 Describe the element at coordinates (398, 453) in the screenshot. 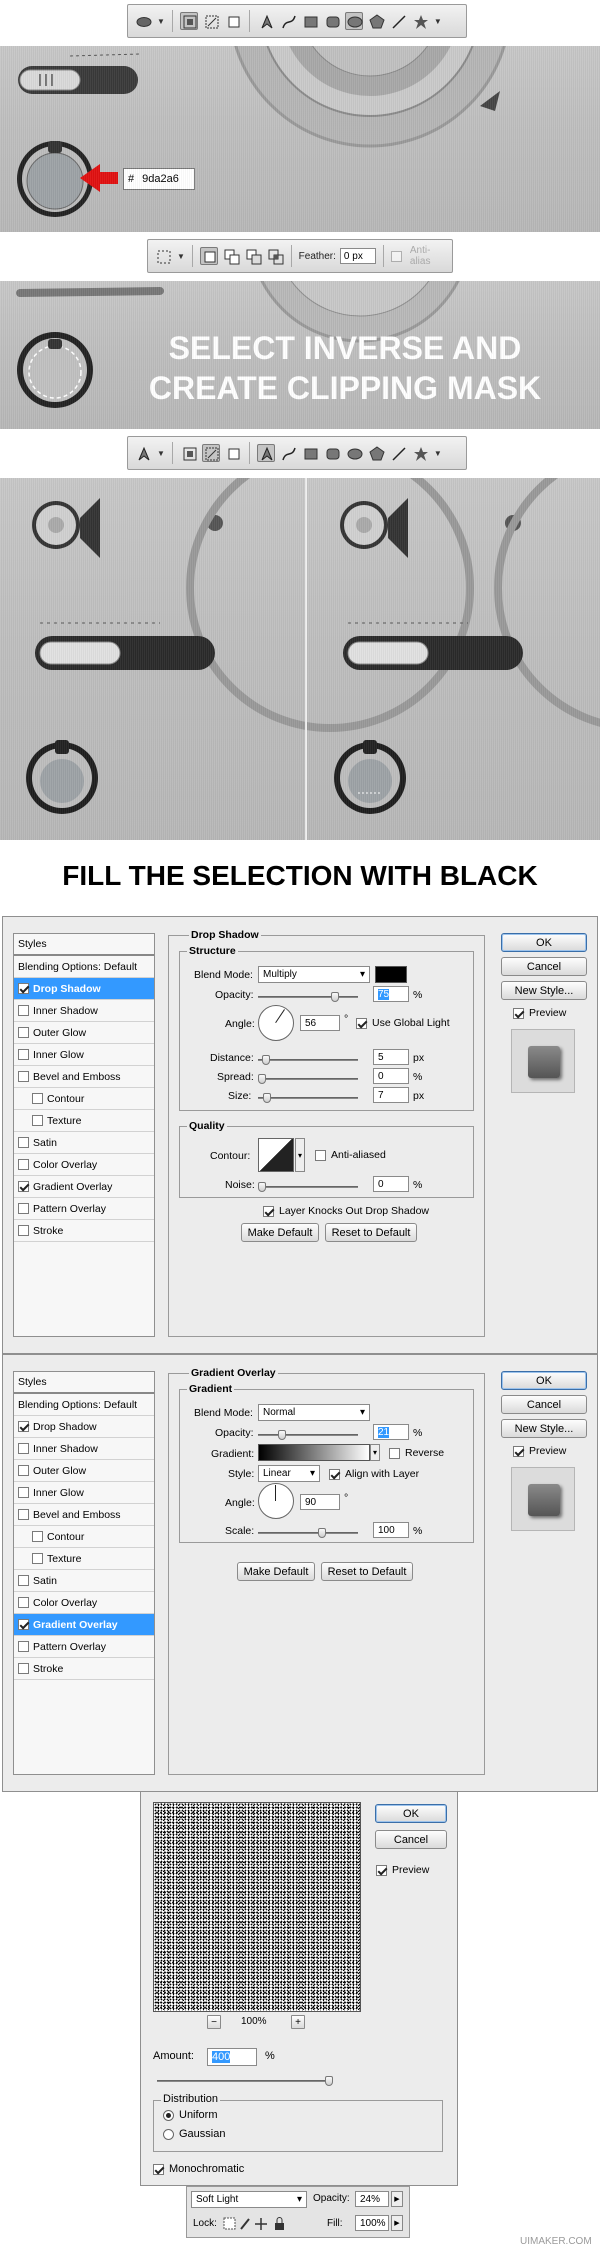

I see `line-icon` at that location.